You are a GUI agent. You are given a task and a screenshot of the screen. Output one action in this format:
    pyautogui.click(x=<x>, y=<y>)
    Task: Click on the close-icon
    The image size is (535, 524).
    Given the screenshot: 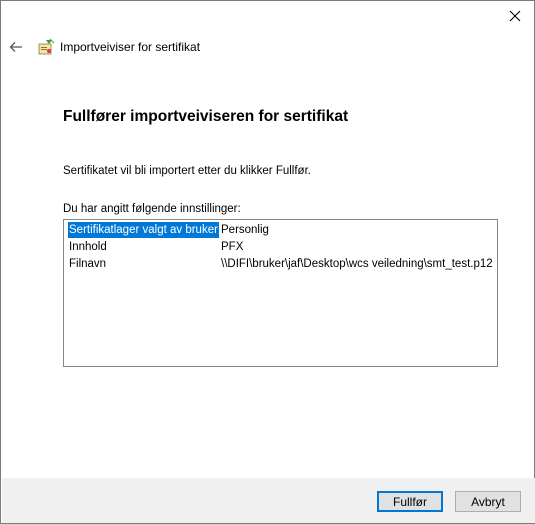 What is the action you would take?
    pyautogui.click(x=515, y=16)
    